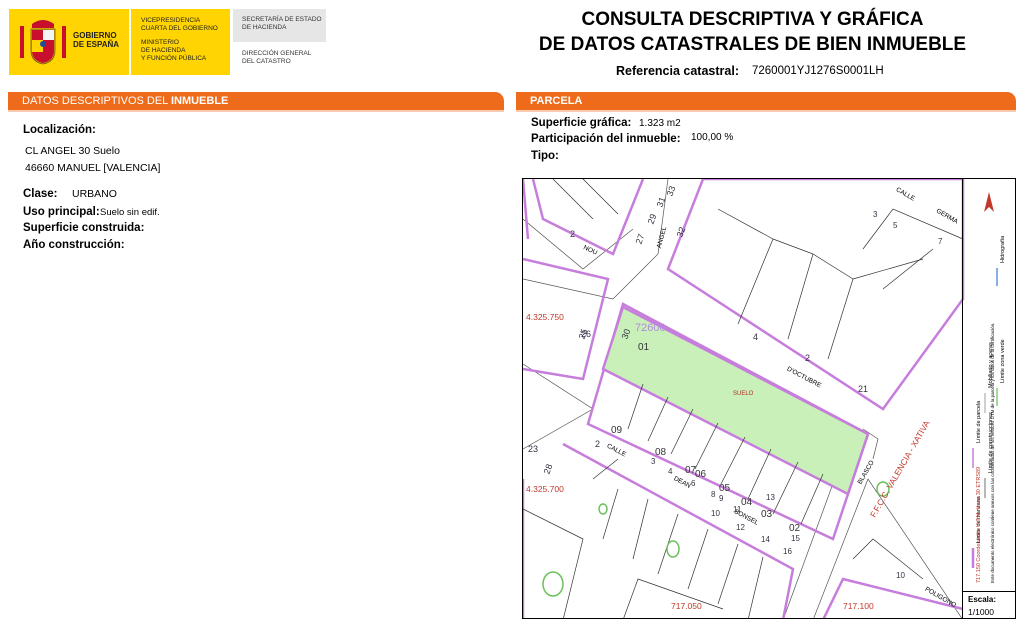  I want to click on graphic-area-value: 1.323 m2, so click(660, 123).